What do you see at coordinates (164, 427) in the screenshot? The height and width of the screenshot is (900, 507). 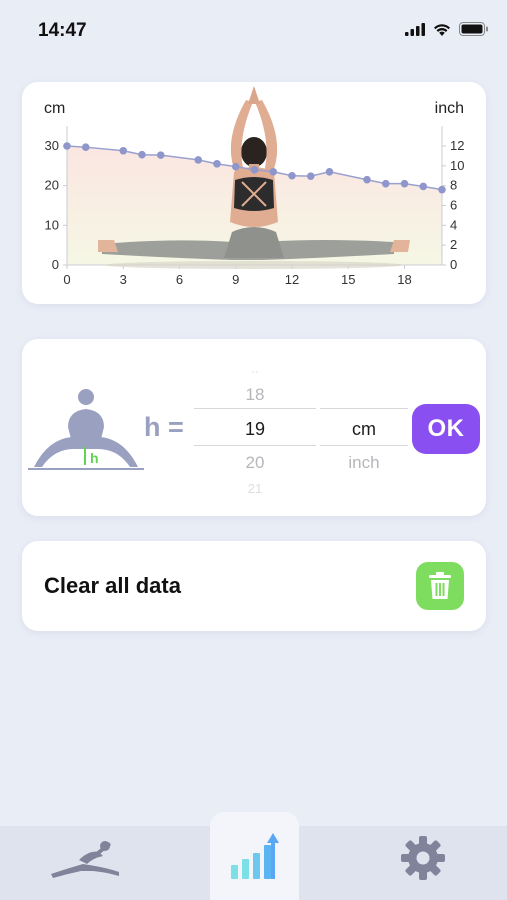 I see `h-equals-label: h =` at bounding box center [164, 427].